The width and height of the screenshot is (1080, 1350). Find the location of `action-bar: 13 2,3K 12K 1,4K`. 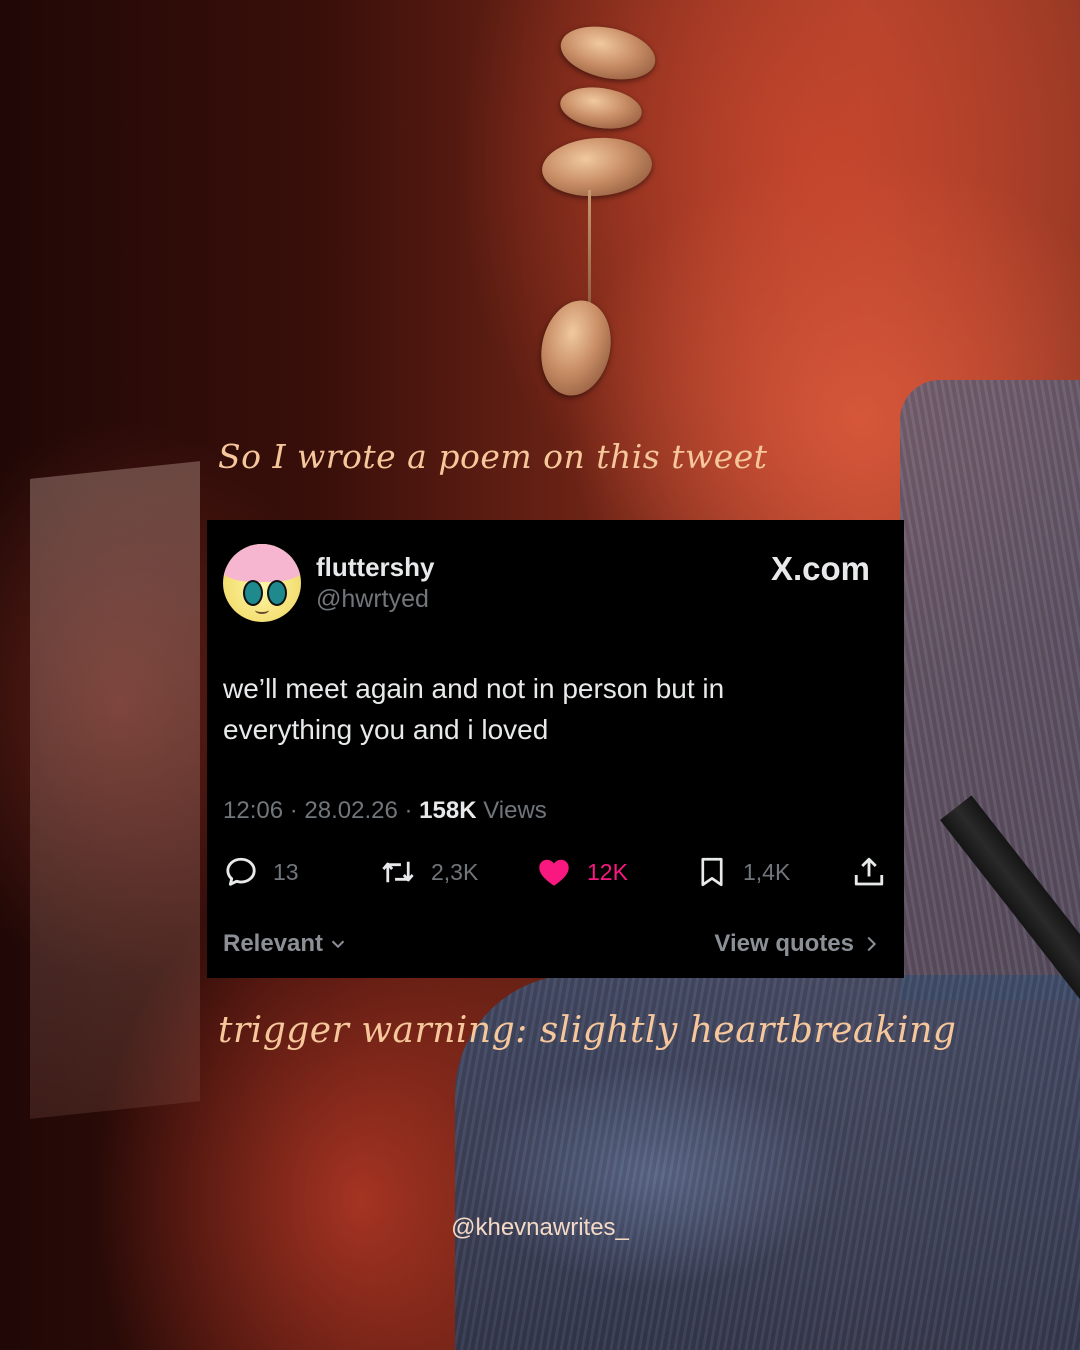

action-bar: 13 2,3K 12K 1,4K is located at coordinates (555, 872).